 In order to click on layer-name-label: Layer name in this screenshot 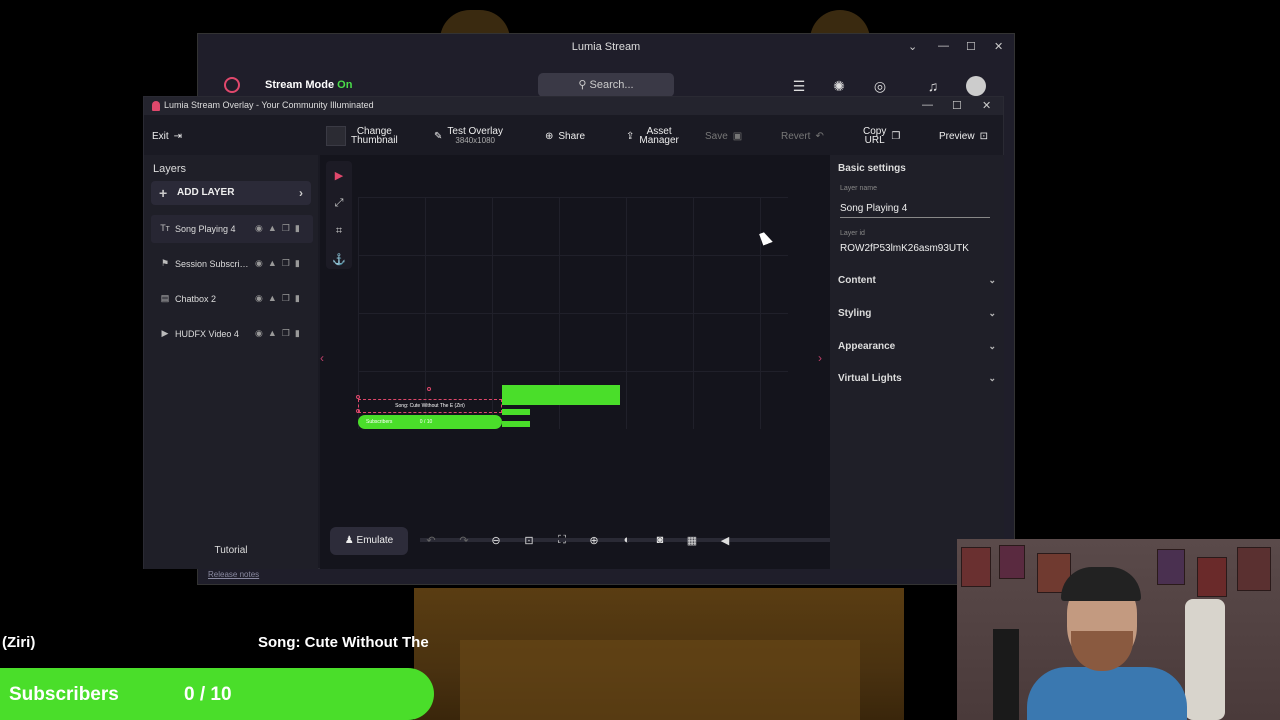, I will do `click(858, 188)`.